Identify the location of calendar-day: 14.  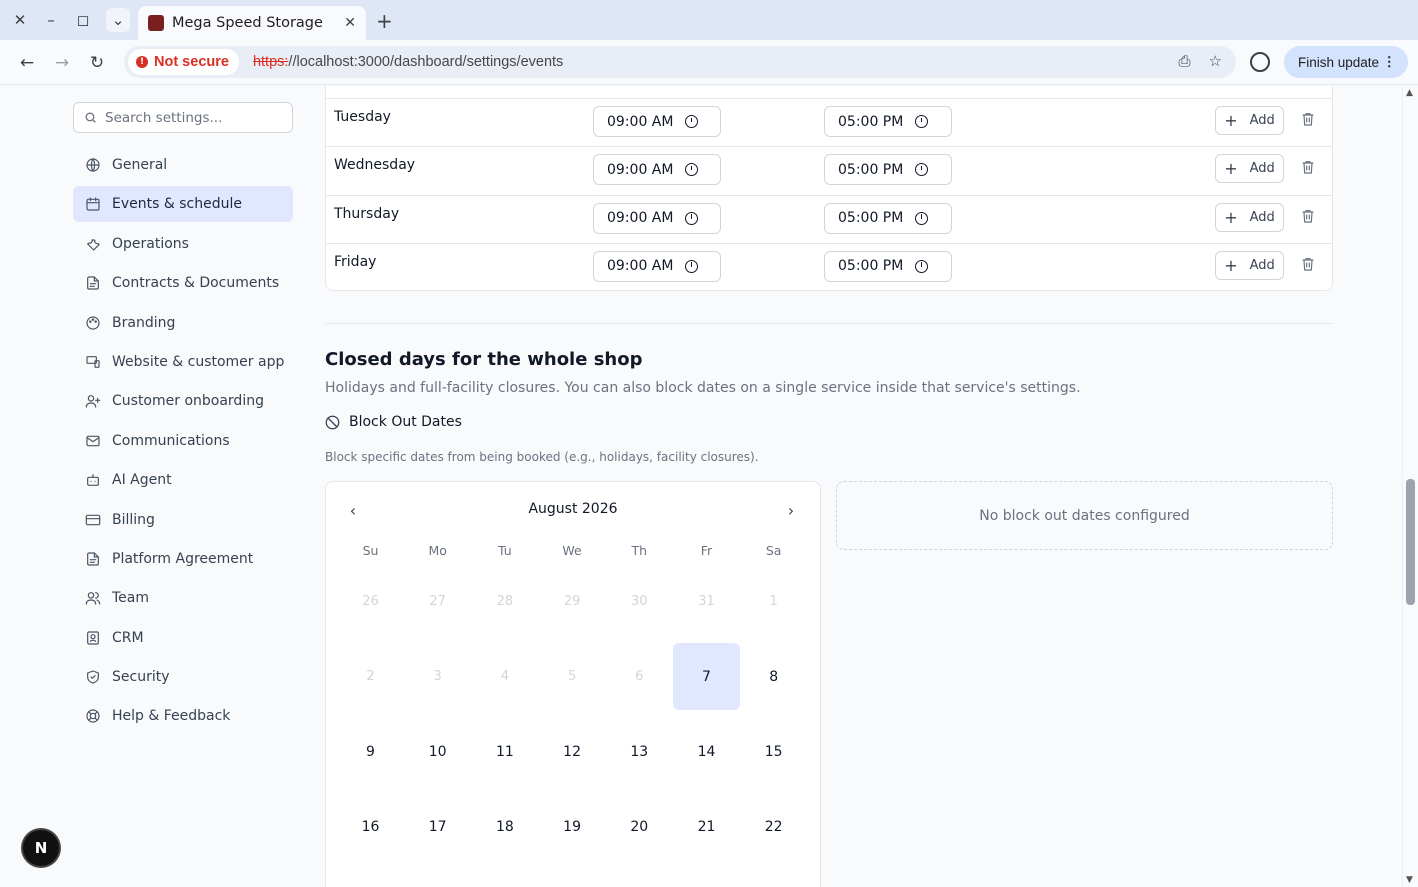
(706, 751).